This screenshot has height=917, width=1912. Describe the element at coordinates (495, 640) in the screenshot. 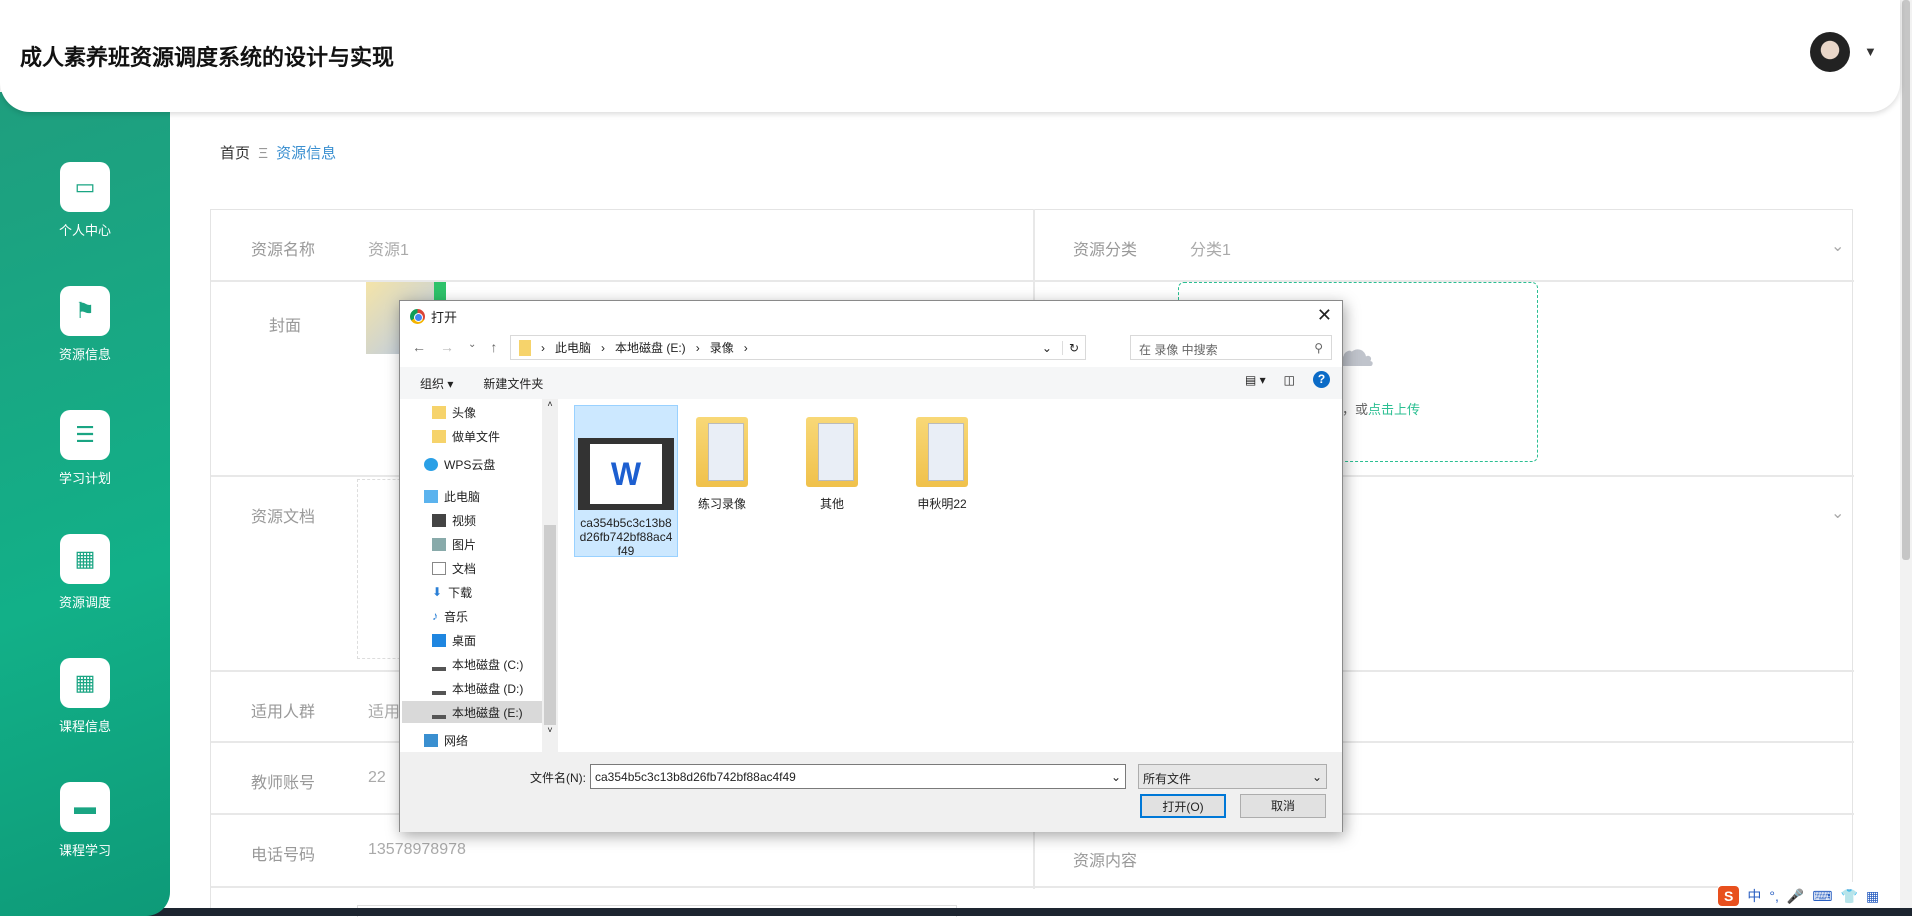

I see `nav-item: 桌面` at that location.